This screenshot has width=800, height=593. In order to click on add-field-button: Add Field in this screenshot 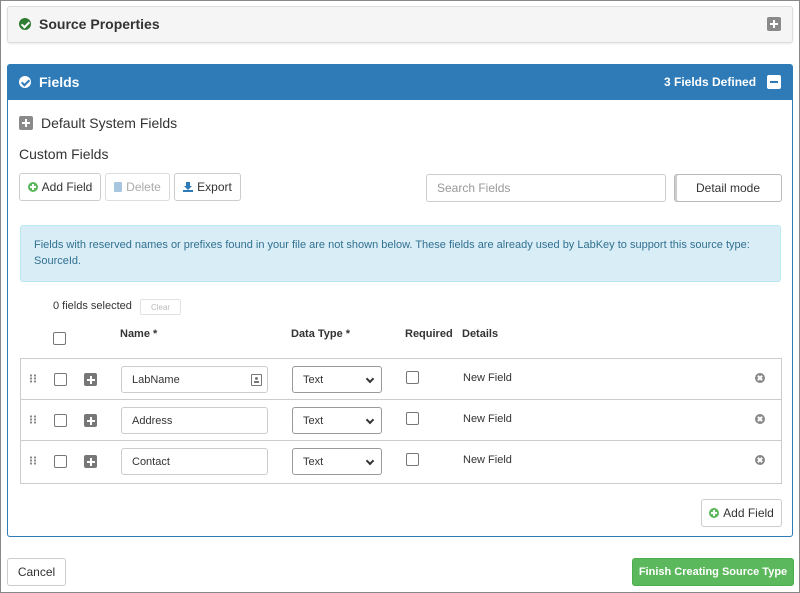, I will do `click(60, 187)`.